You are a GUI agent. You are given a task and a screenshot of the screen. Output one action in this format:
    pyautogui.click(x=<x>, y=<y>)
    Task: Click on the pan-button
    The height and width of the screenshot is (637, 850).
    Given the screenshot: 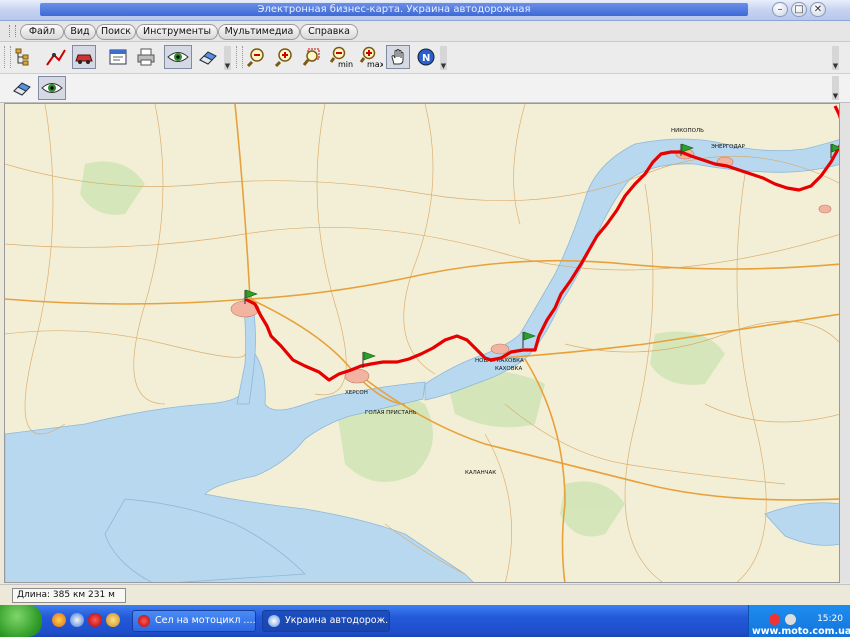 What is the action you would take?
    pyautogui.click(x=398, y=57)
    